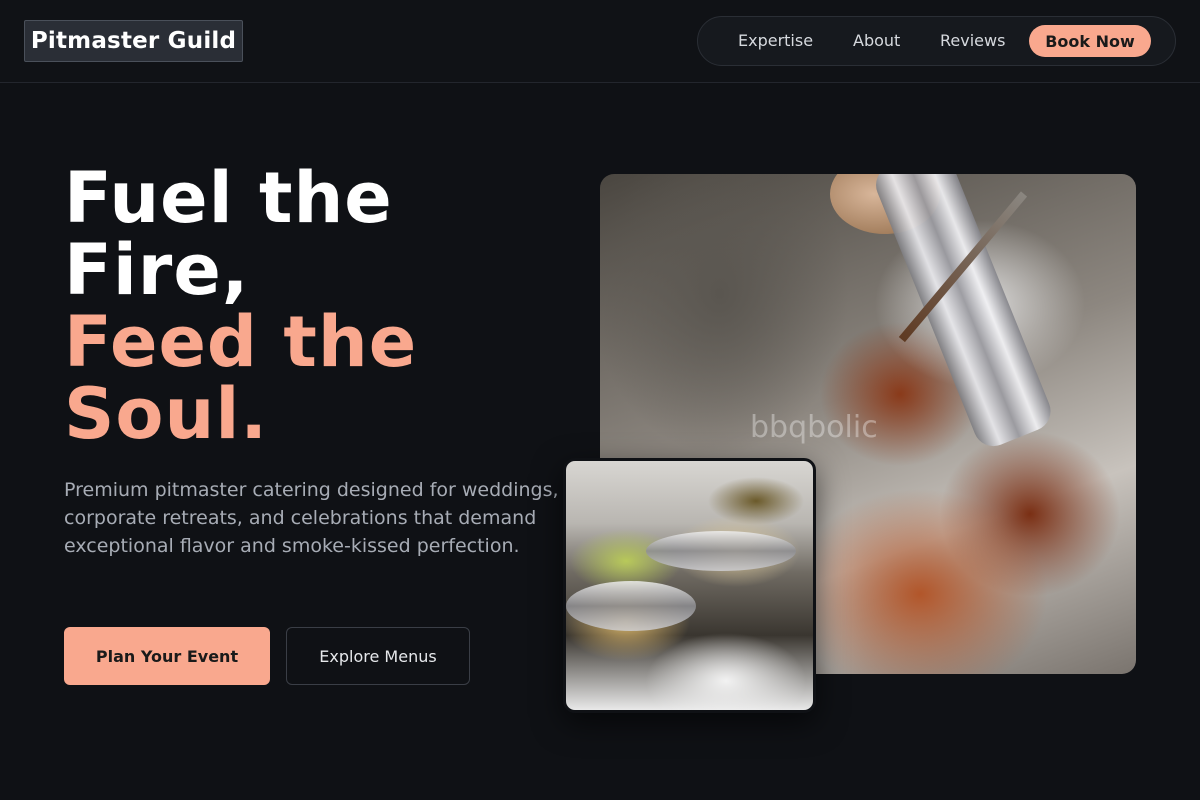  What do you see at coordinates (775, 41) in the screenshot?
I see `nav-link-expertise: Expertise` at bounding box center [775, 41].